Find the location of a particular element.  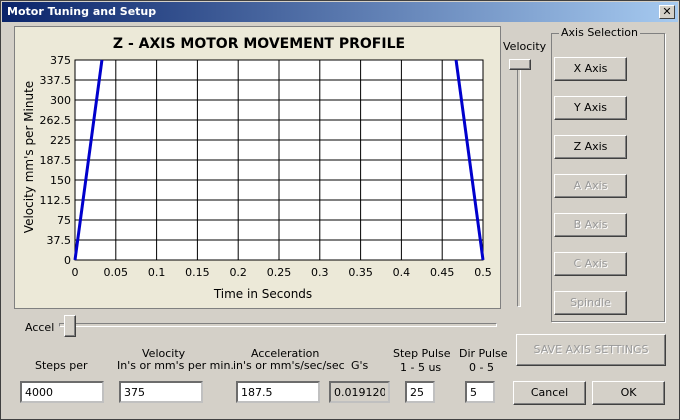

x-tick-label: 0.05 is located at coordinates (116, 272).